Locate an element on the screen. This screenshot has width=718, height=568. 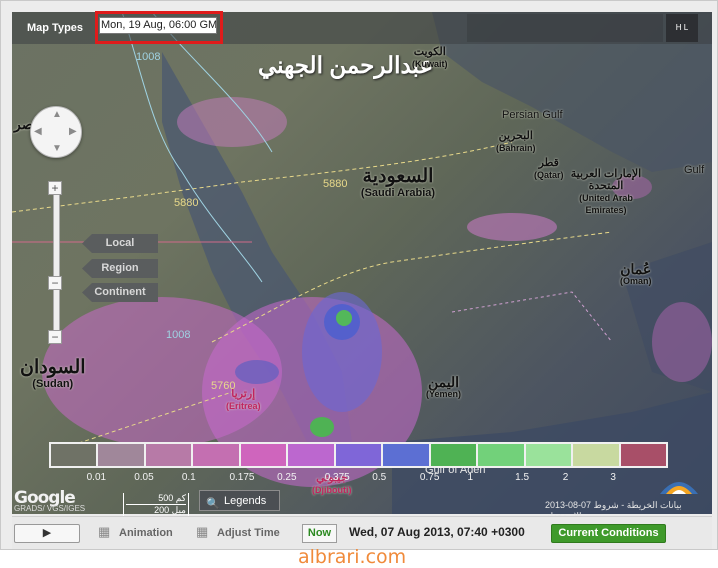
author-overlay-text: عبدالرحمن الجهني is located at coordinates (346, 65).